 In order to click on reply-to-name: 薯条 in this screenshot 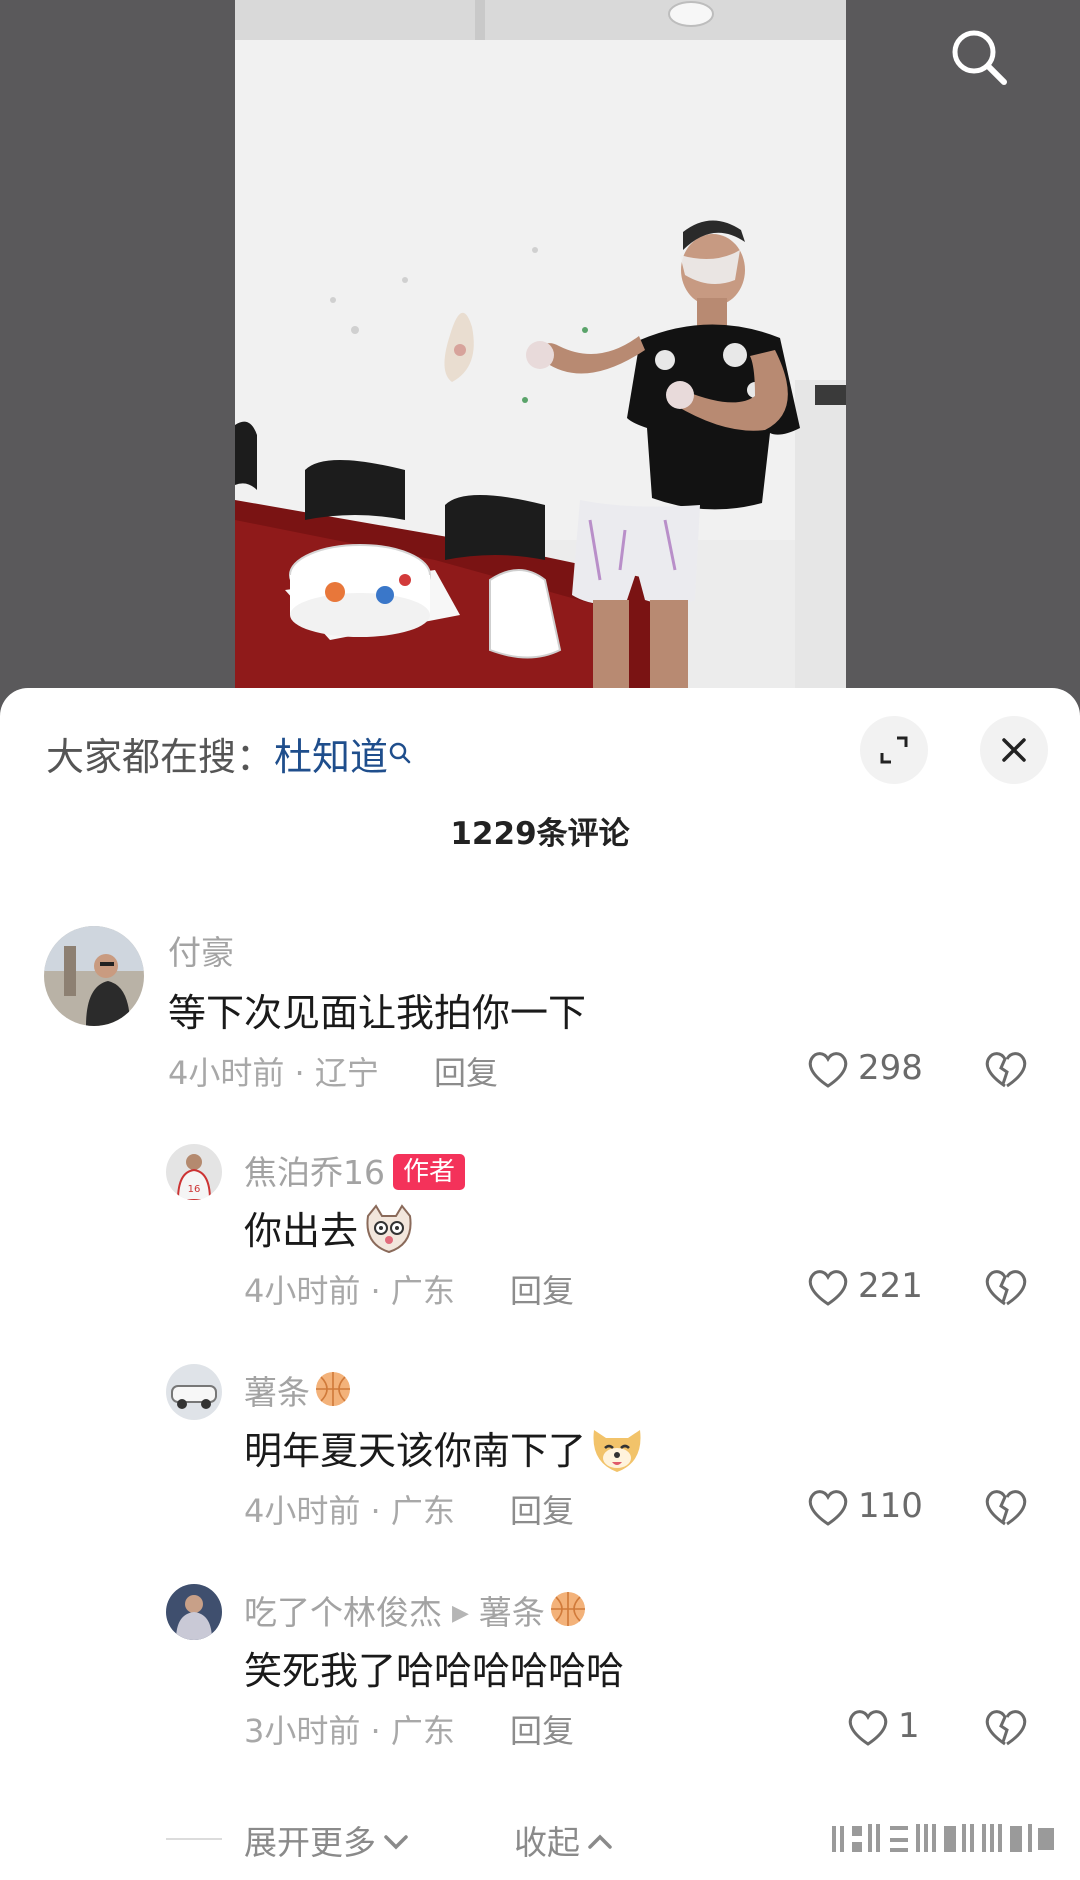, I will do `click(512, 1612)`.